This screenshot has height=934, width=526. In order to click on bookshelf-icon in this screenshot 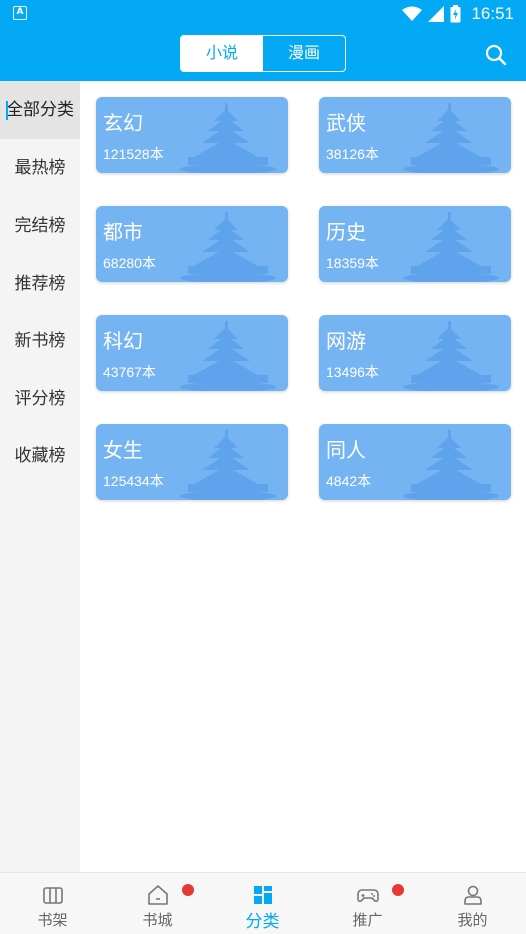, I will do `click(53, 895)`.